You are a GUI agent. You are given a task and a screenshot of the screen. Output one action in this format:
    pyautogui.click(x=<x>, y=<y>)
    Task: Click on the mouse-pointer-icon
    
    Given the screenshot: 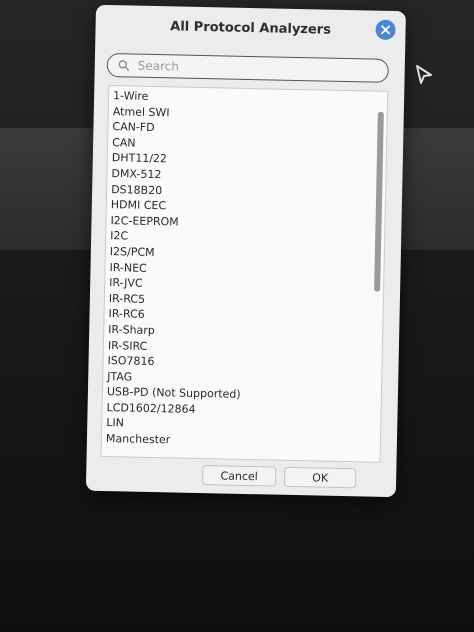 What is the action you would take?
    pyautogui.click(x=424, y=74)
    